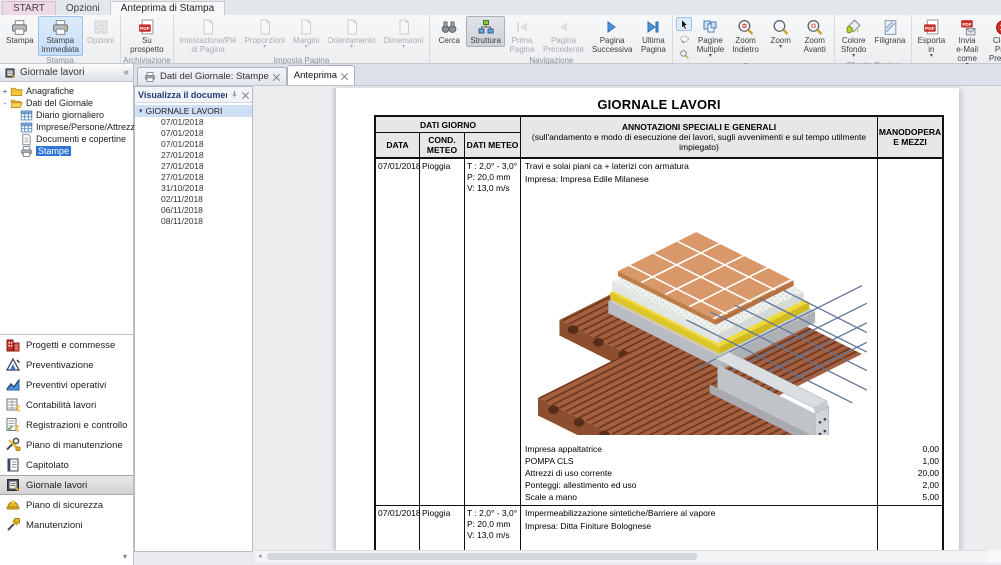  I want to click on collapse-icon: -, so click(5, 103).